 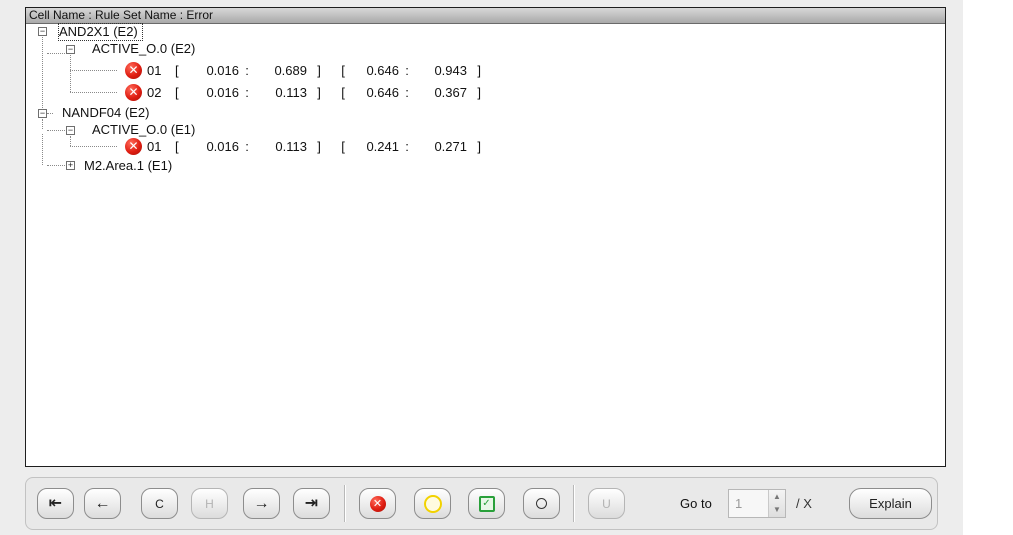 What do you see at coordinates (70, 165) in the screenshot?
I see `expand-toggle: +` at bounding box center [70, 165].